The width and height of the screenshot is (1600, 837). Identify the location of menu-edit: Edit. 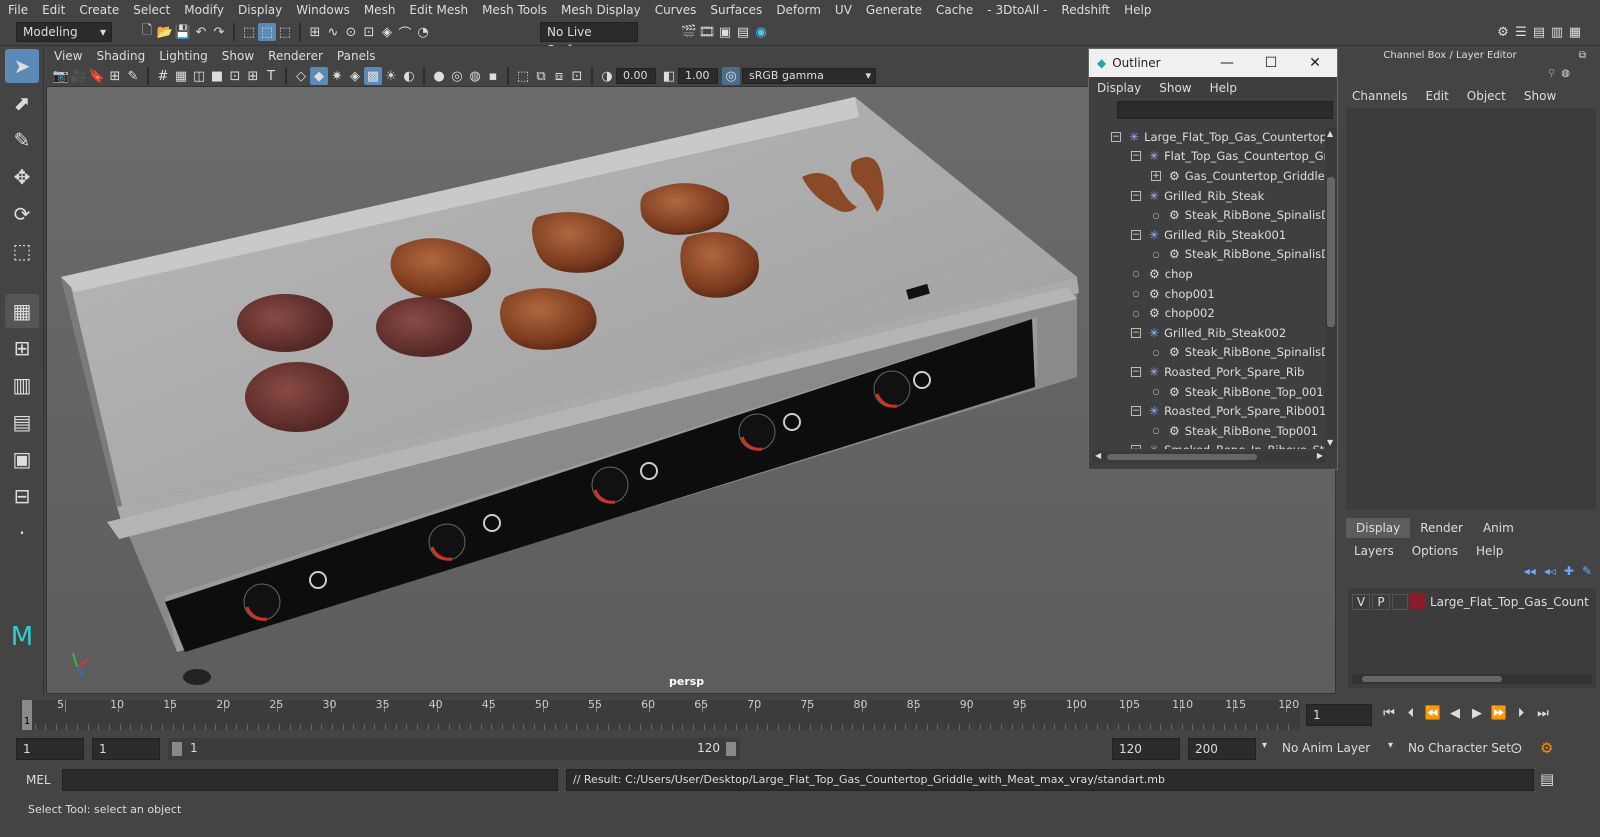
(53, 10).